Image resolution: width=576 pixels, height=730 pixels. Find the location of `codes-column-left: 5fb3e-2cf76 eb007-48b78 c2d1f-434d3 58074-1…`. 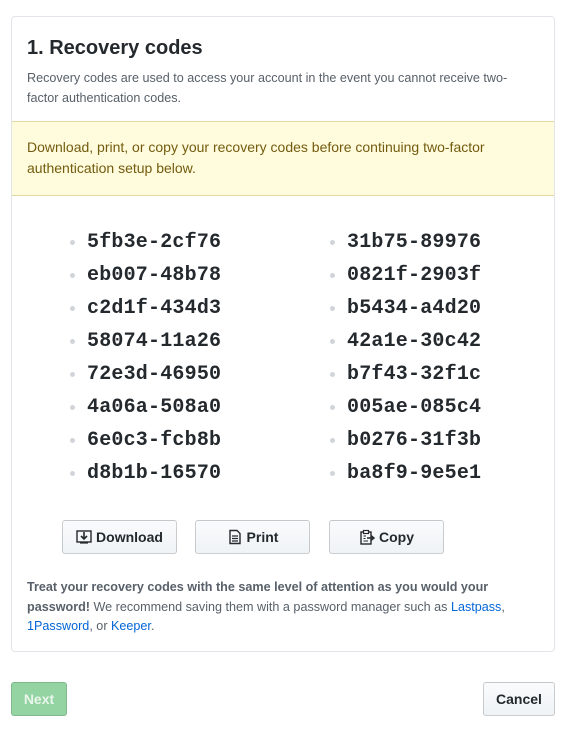

codes-column-left: 5fb3e-2cf76 eb007-48b78 c2d1f-434d3 58074-1… is located at coordinates (145, 358).